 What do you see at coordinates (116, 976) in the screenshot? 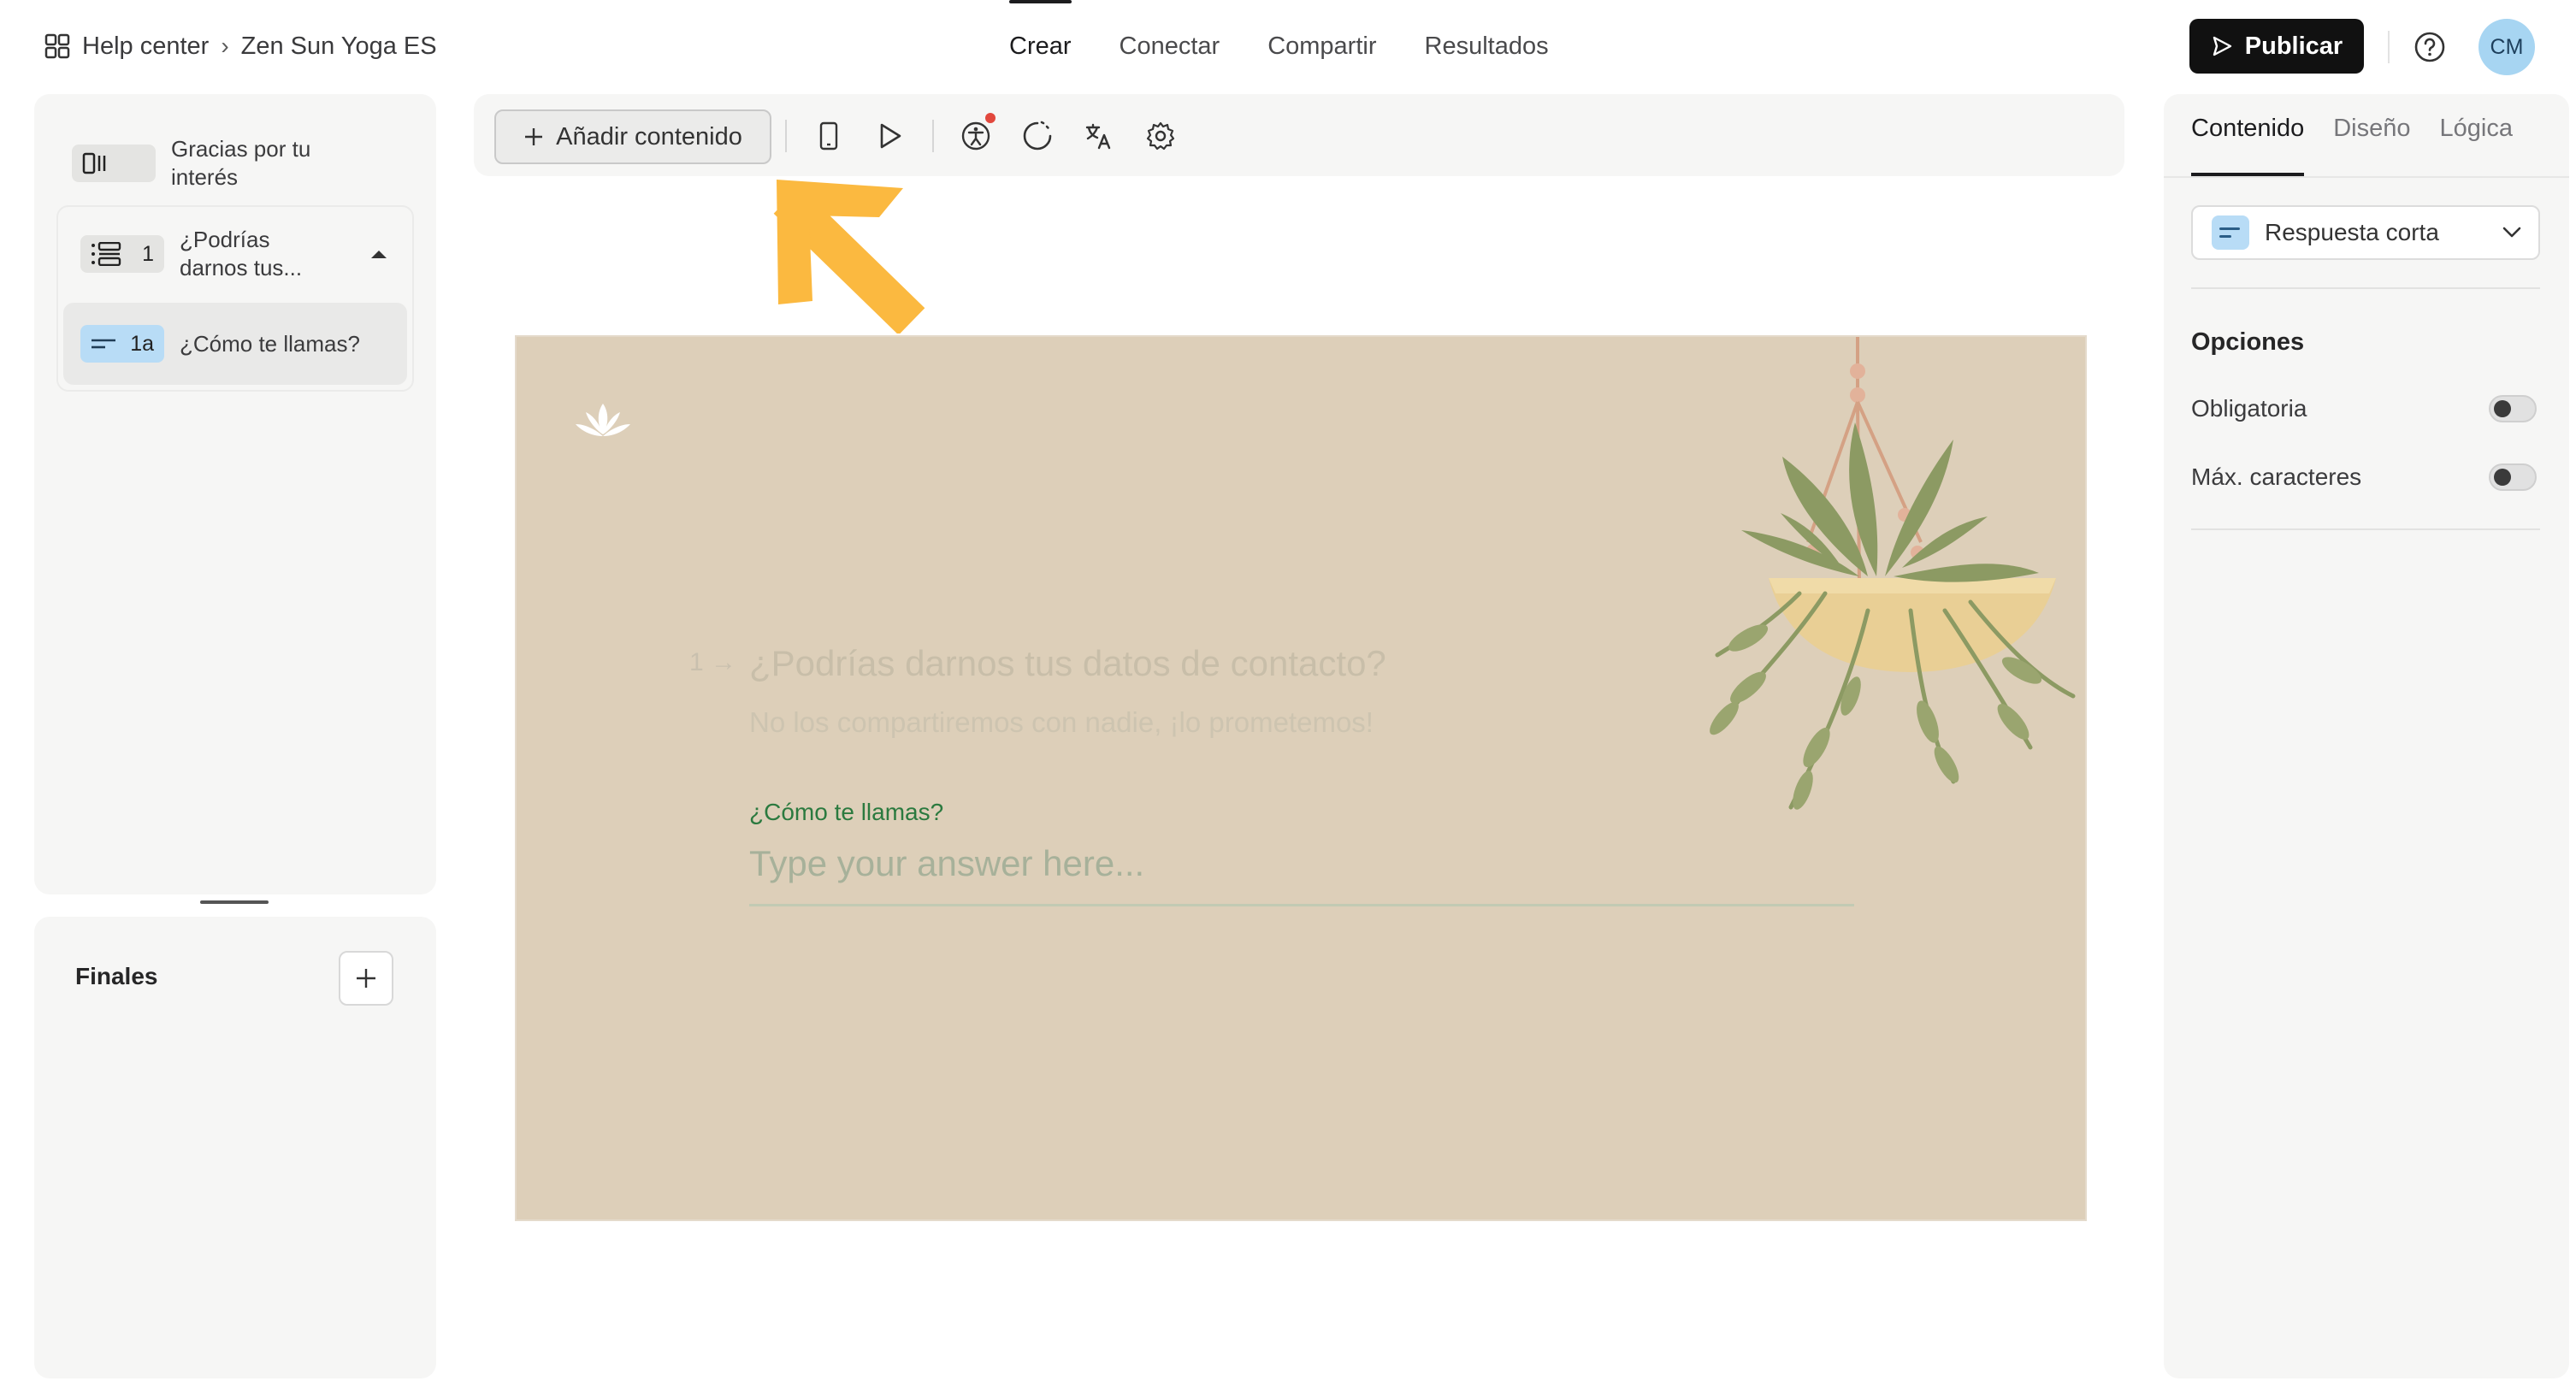
I see `endings-title: Finales` at bounding box center [116, 976].